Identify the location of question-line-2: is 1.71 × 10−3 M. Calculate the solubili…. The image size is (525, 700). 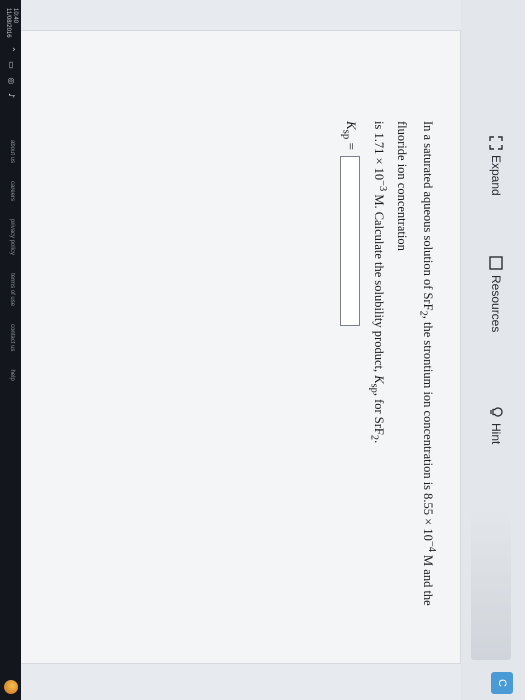
(378, 381).